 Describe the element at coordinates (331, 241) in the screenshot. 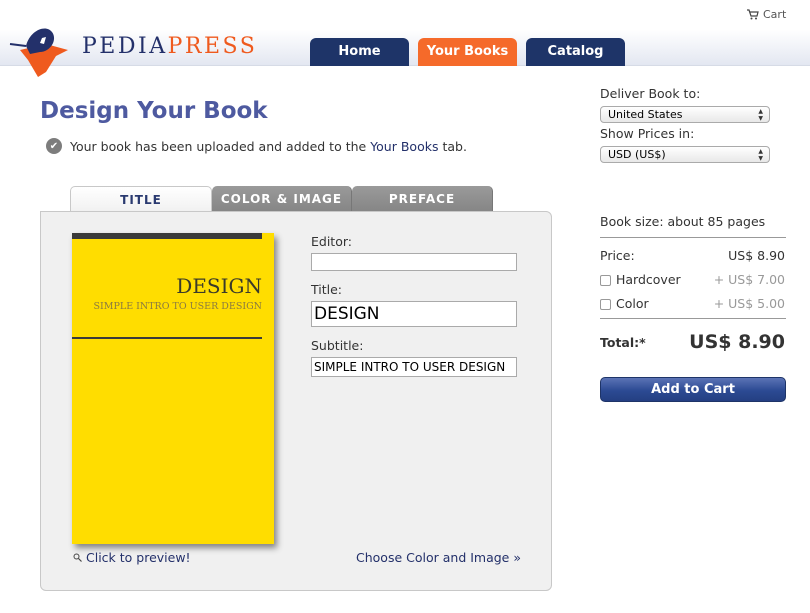

I see `editor-label: Editor:` at that location.